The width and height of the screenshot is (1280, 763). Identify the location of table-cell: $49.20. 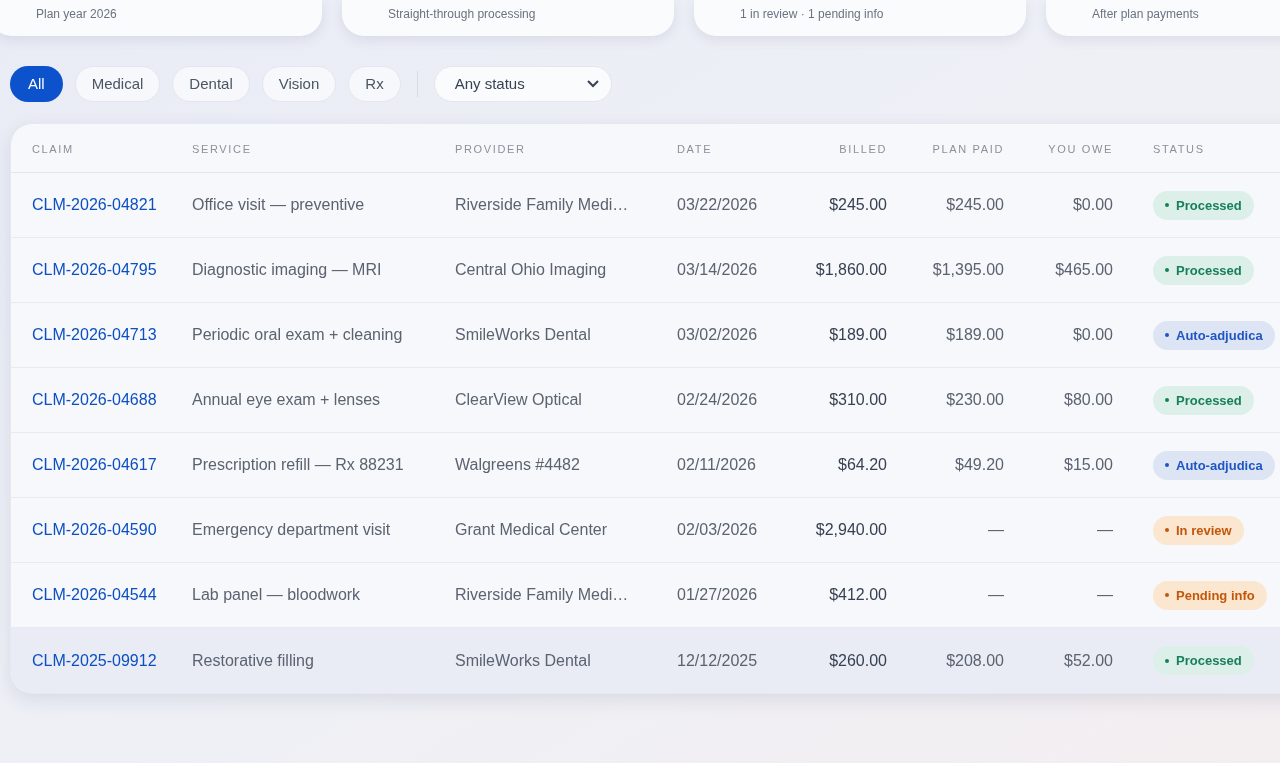
(979, 464).